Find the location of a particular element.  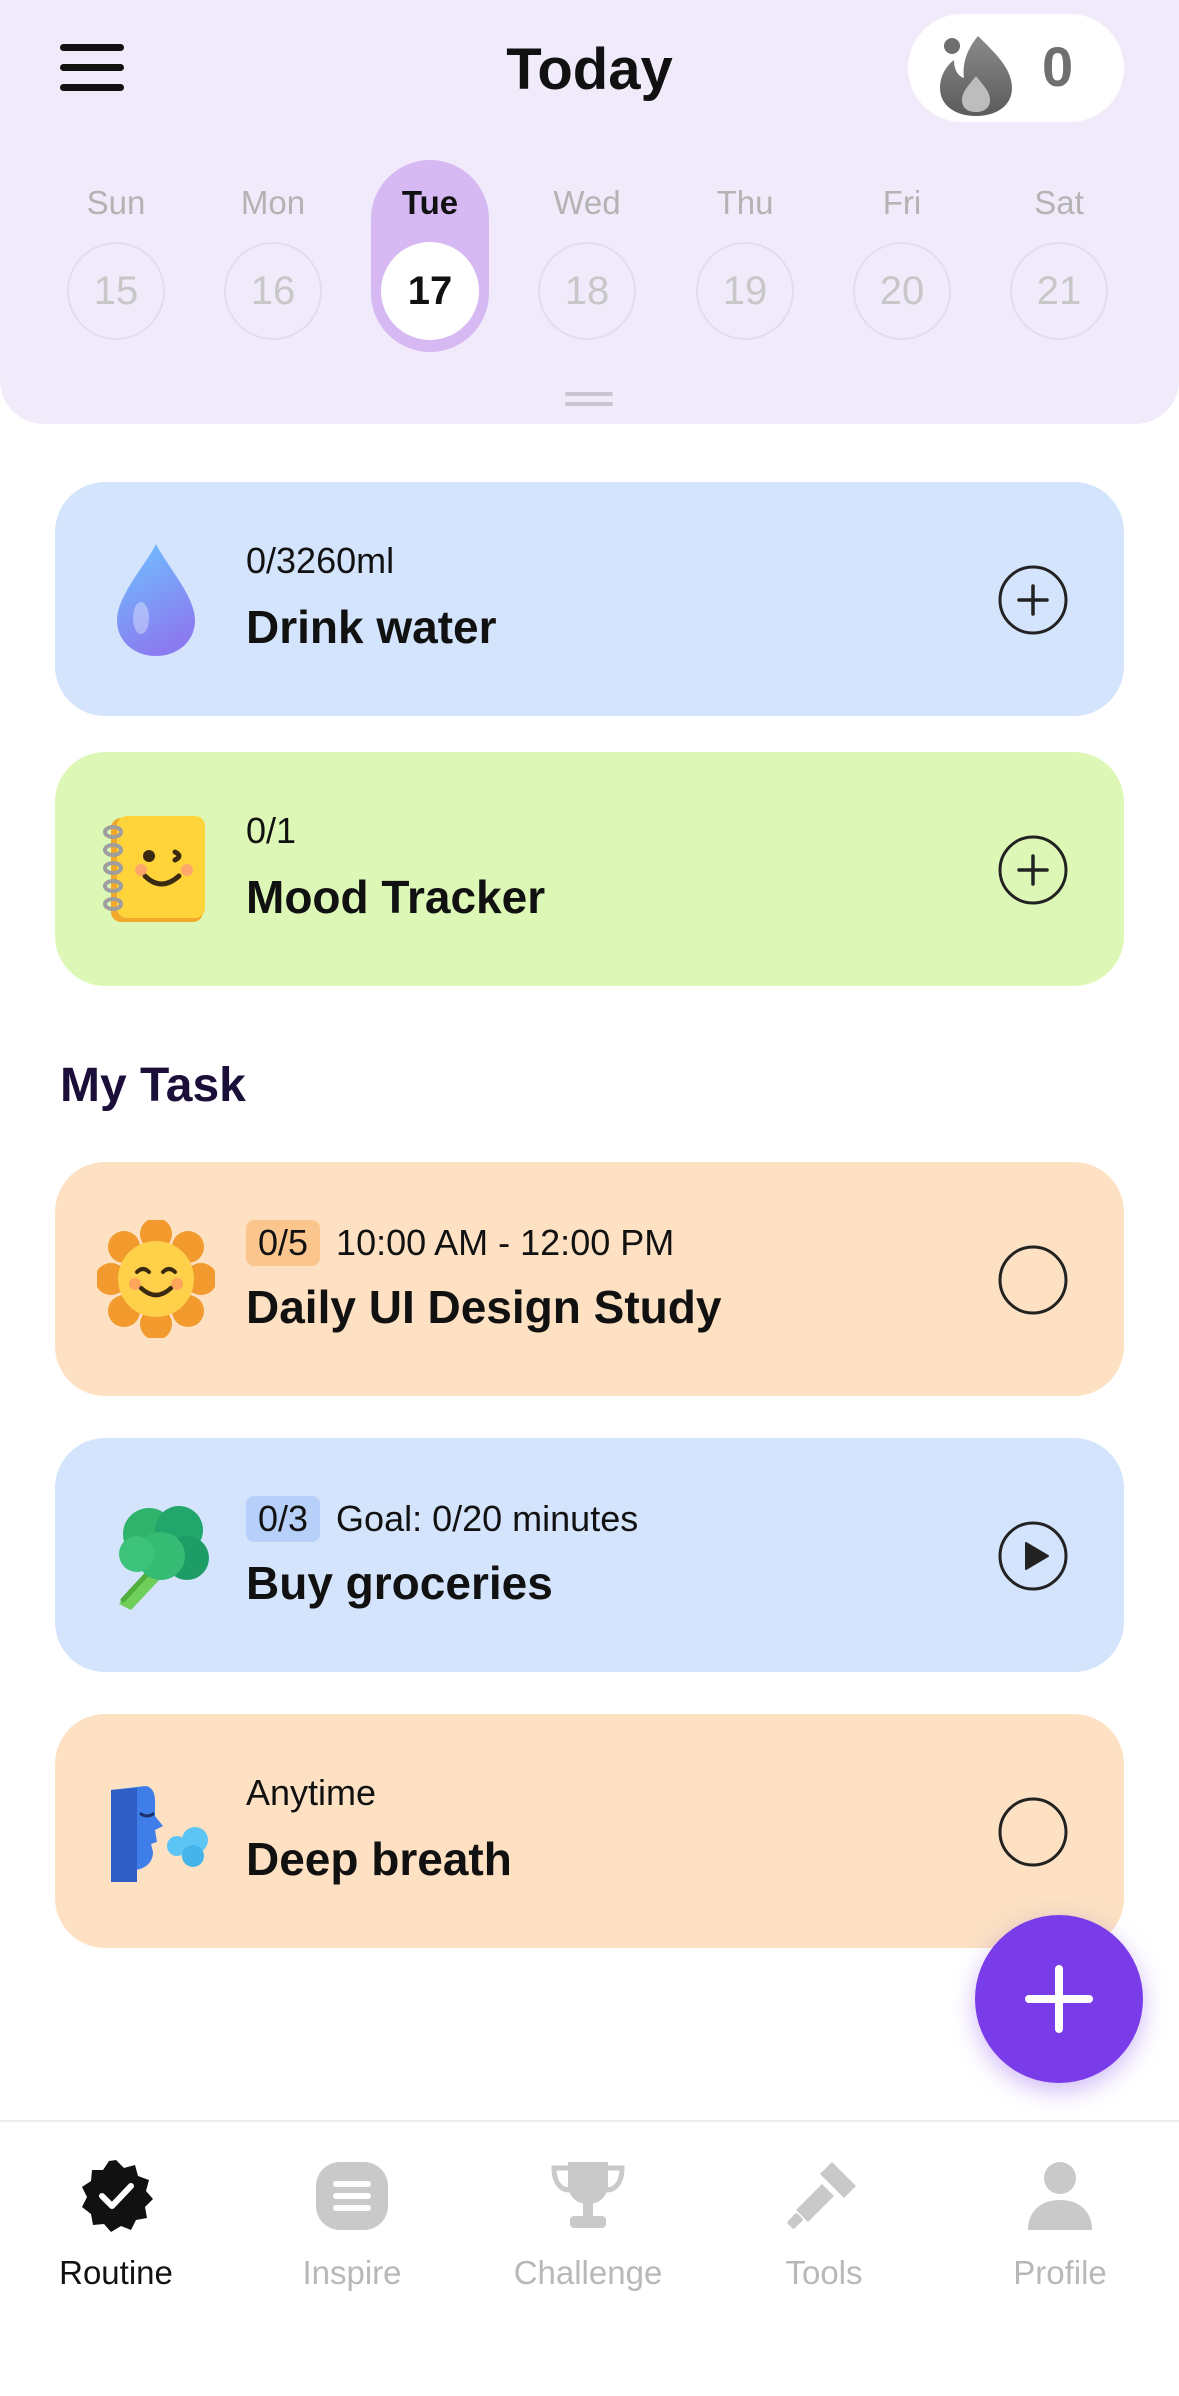

flame-icon is located at coordinates (976, 76).